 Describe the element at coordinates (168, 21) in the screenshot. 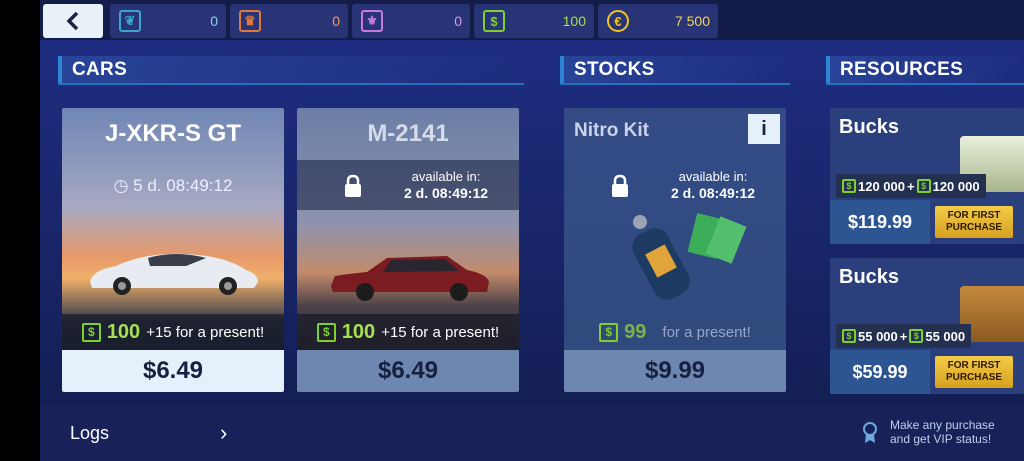

I see `currency-laurels: ❦ 0` at that location.